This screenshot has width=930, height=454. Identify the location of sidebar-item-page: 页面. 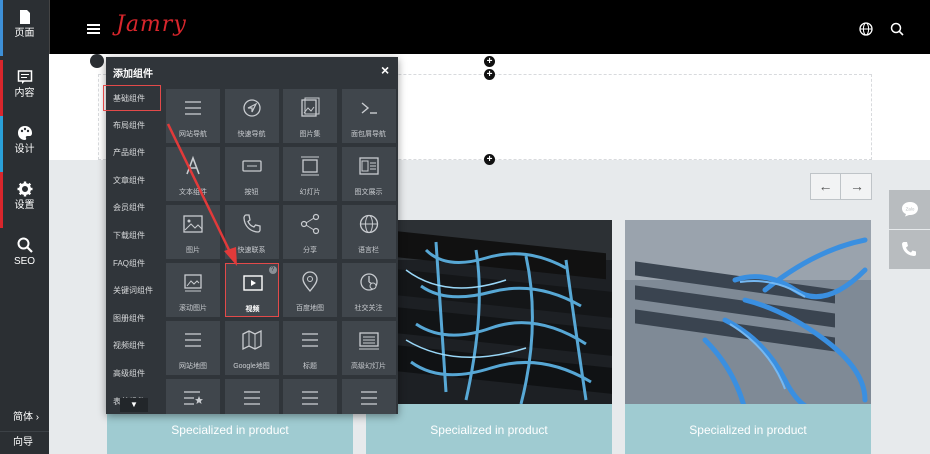
(24, 28).